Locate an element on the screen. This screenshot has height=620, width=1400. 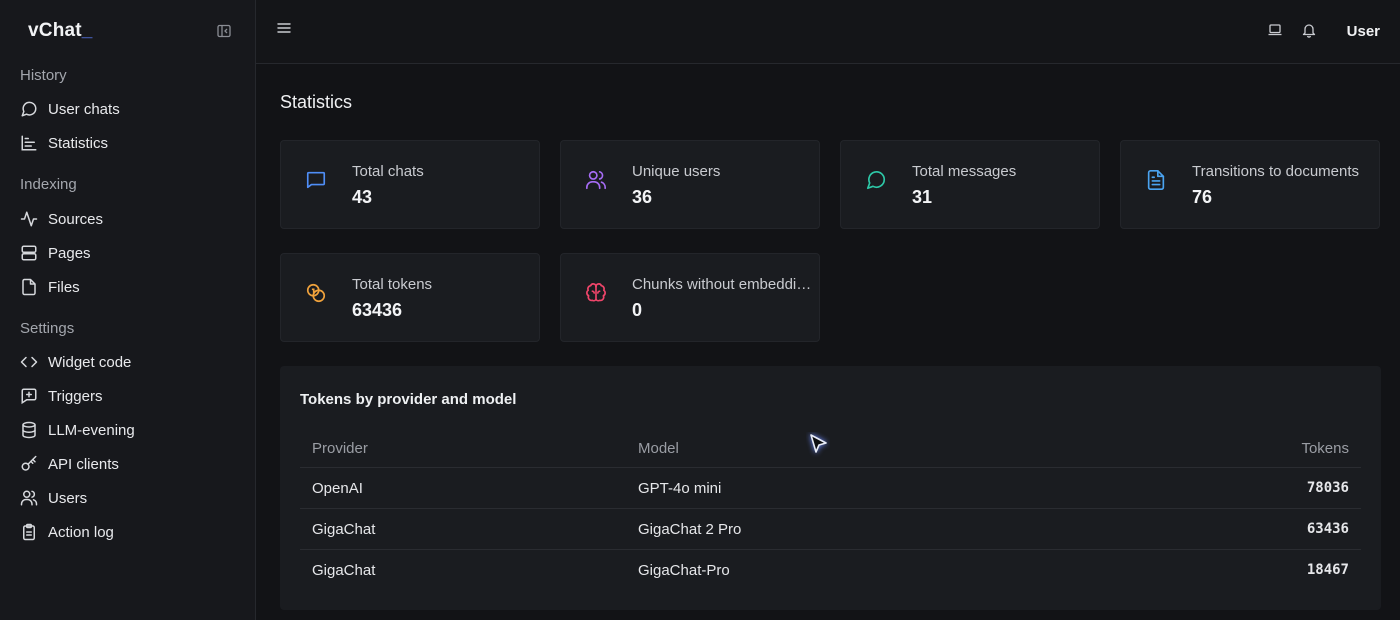
sidebar-item-user-chats: User chats is located at coordinates (130, 109).